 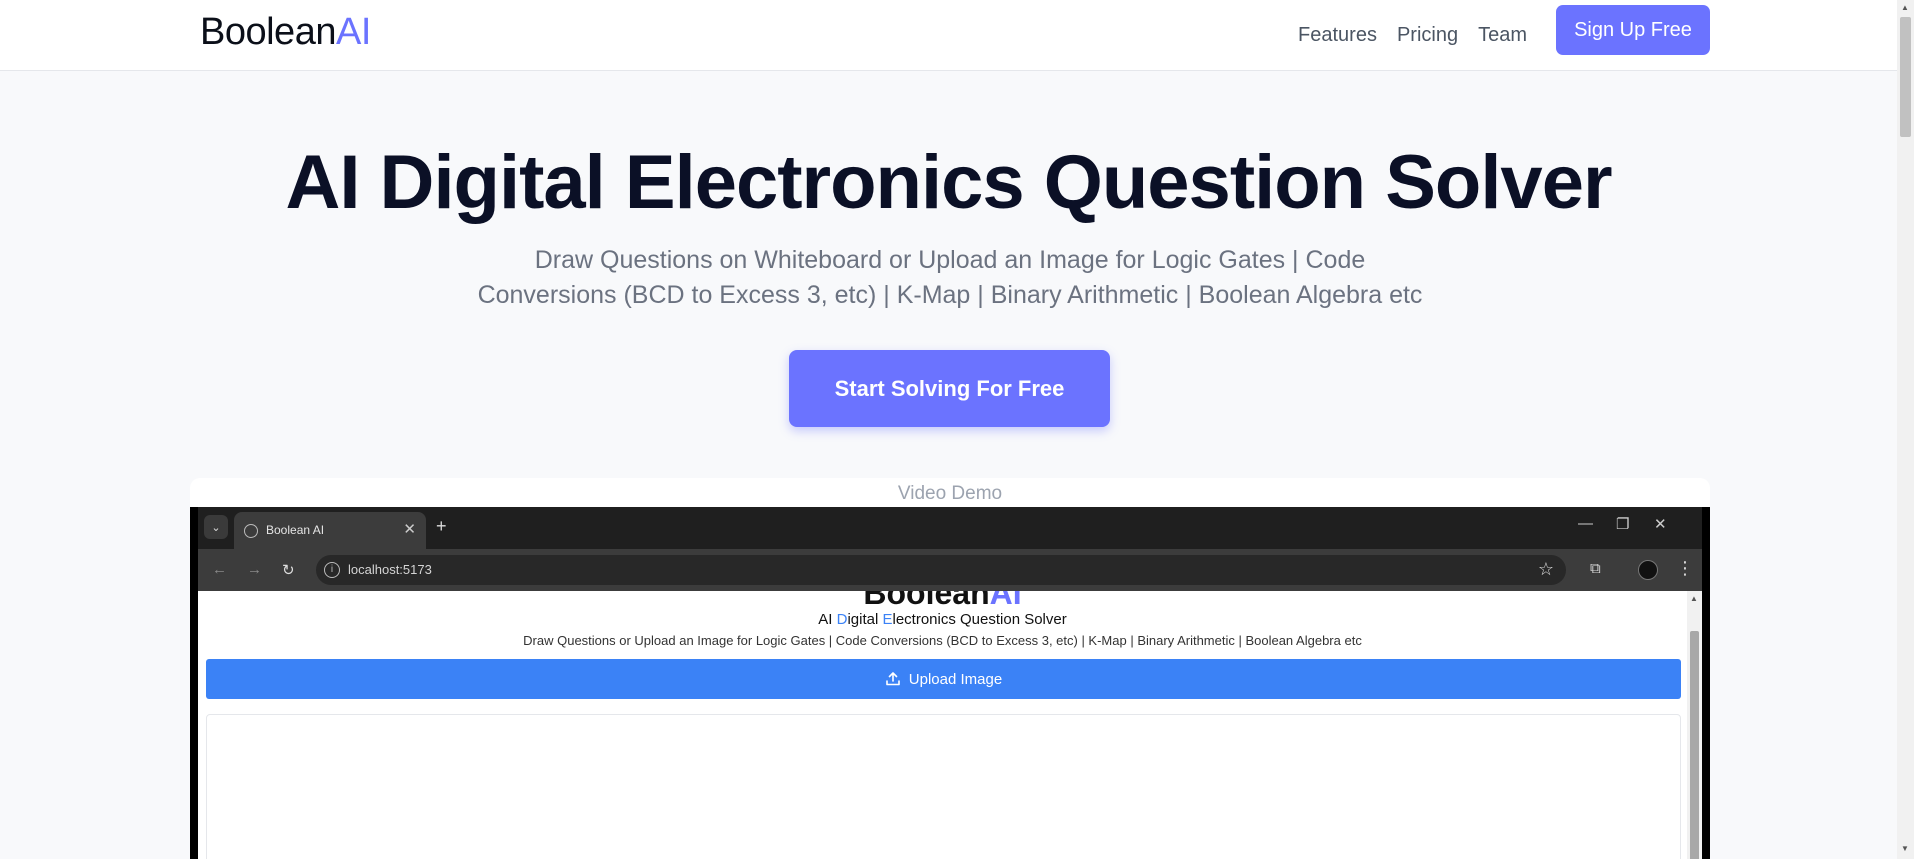 I want to click on nav-link-features: Features, so click(x=1337, y=35).